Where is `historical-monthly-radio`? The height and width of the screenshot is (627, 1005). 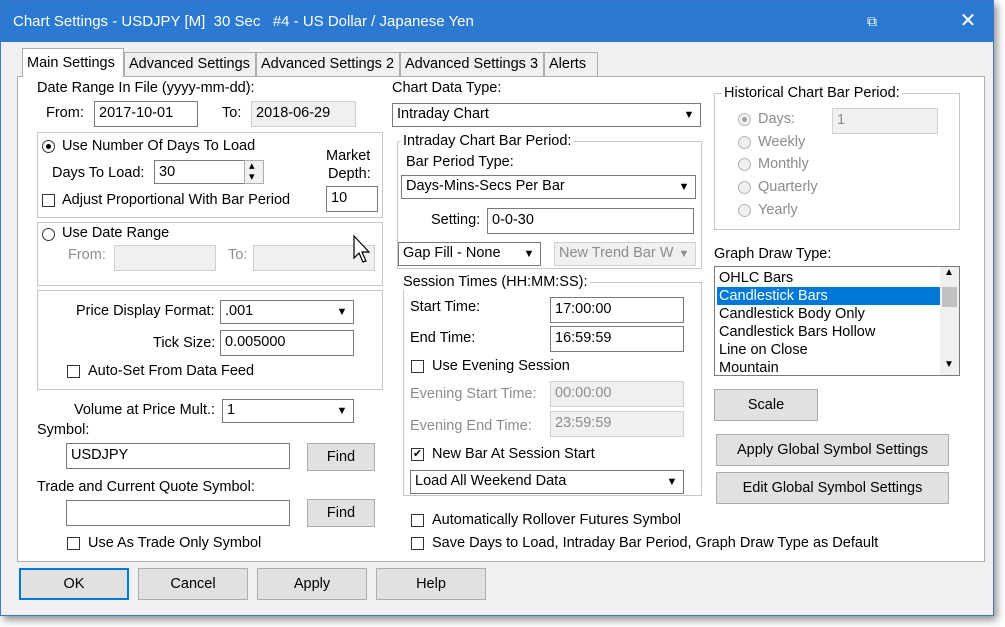
historical-monthly-radio is located at coordinates (744, 164).